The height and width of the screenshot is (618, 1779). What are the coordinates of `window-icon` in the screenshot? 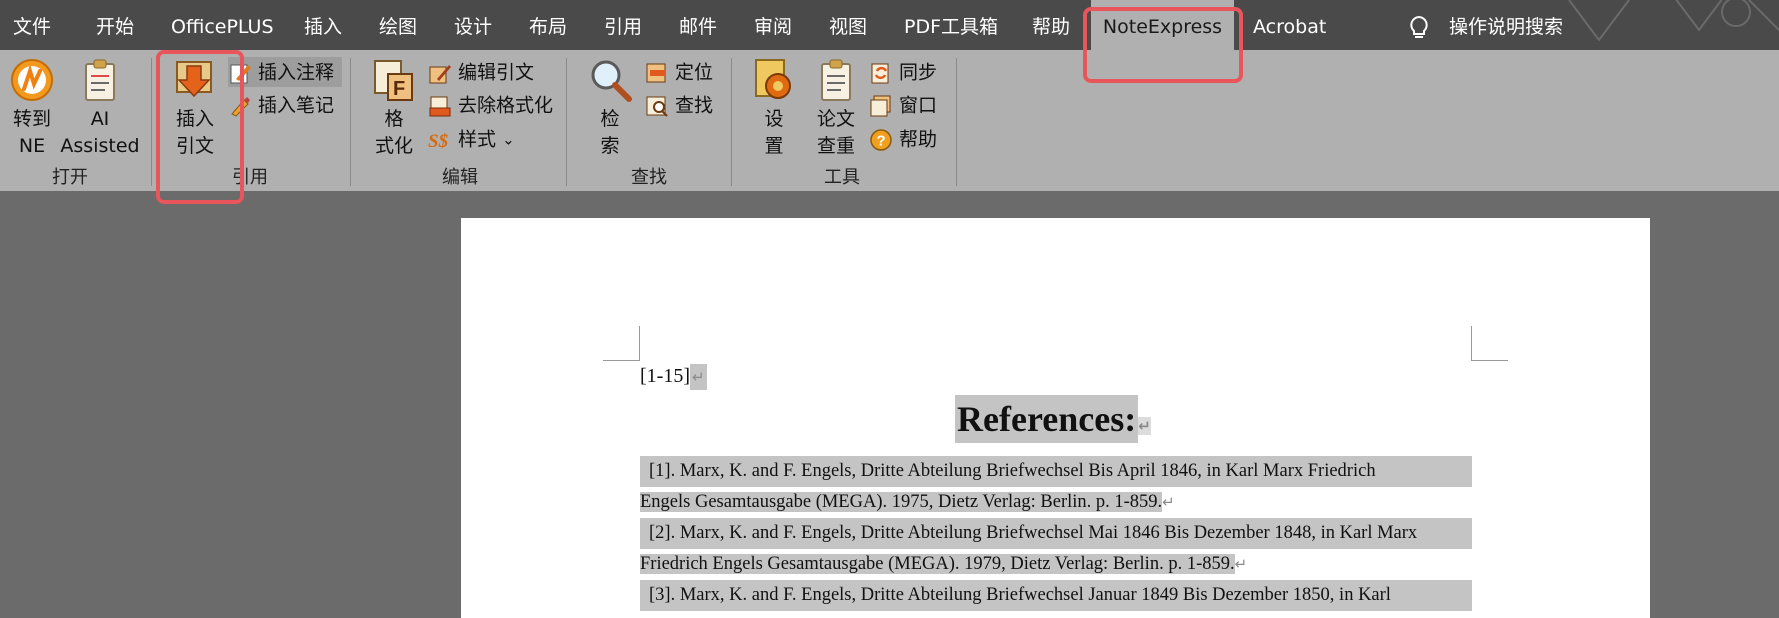 It's located at (881, 106).